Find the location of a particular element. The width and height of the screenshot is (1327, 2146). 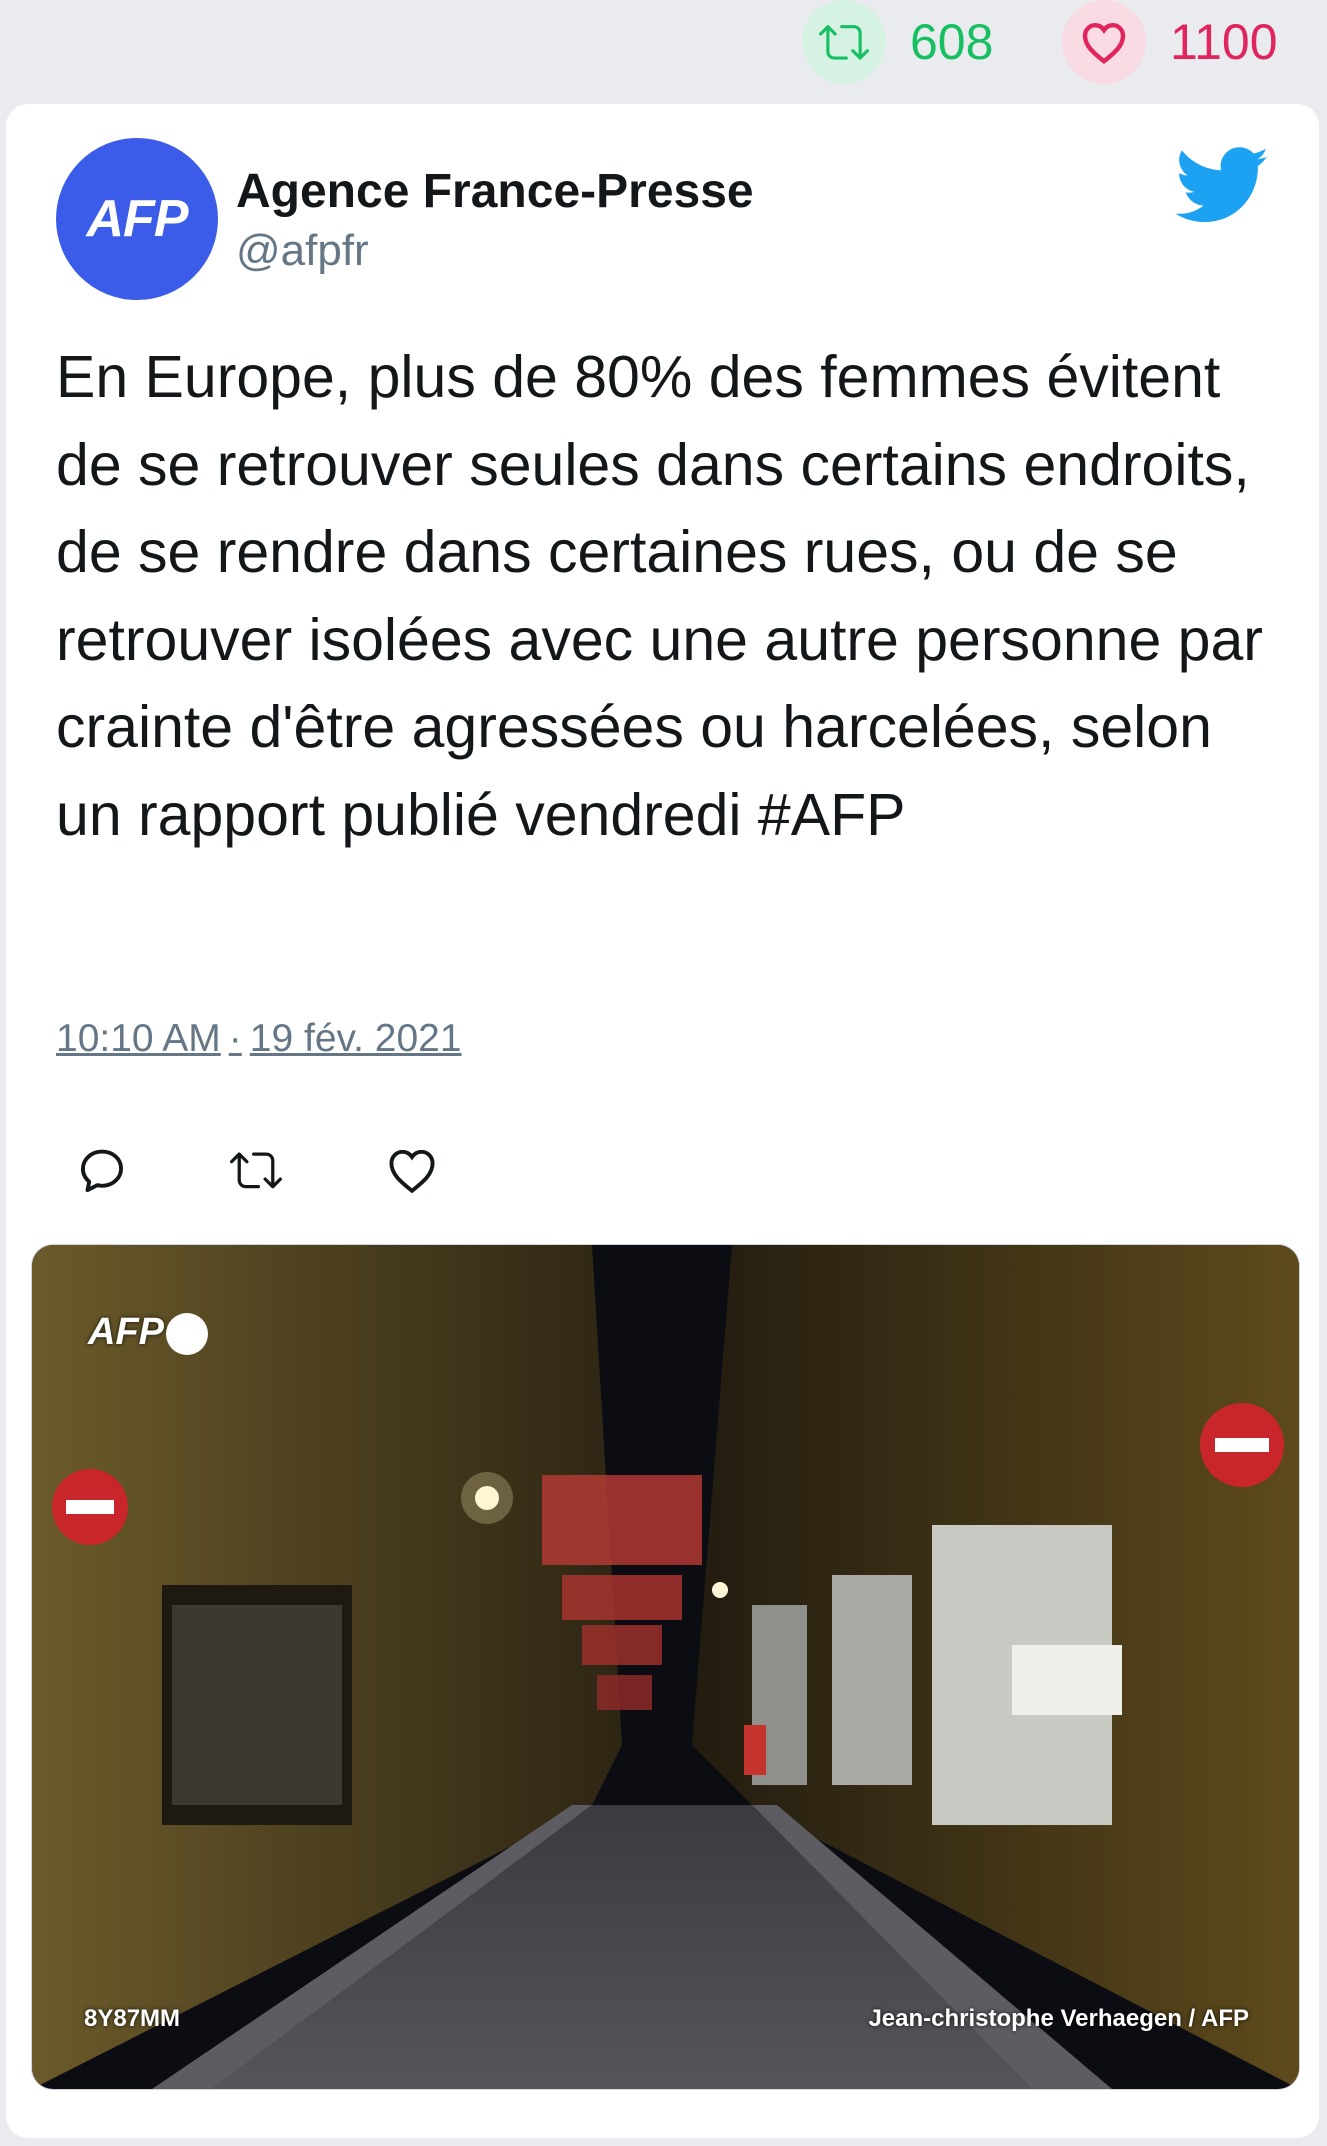

afp-watermark: AFP is located at coordinates (148, 1333).